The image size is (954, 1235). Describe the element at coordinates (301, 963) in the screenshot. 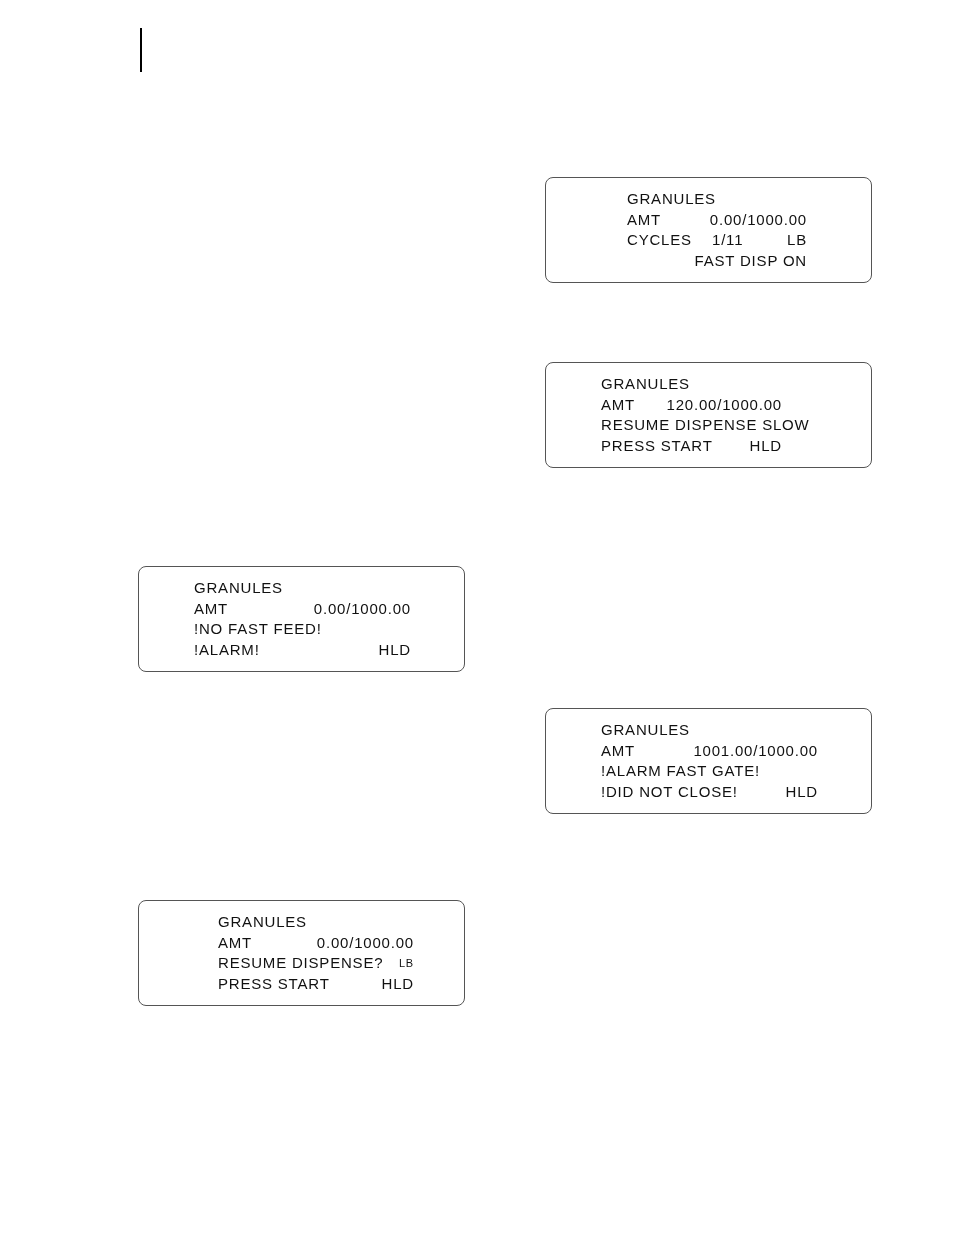

I see `field-label: RESUME DISPENSE?` at that location.